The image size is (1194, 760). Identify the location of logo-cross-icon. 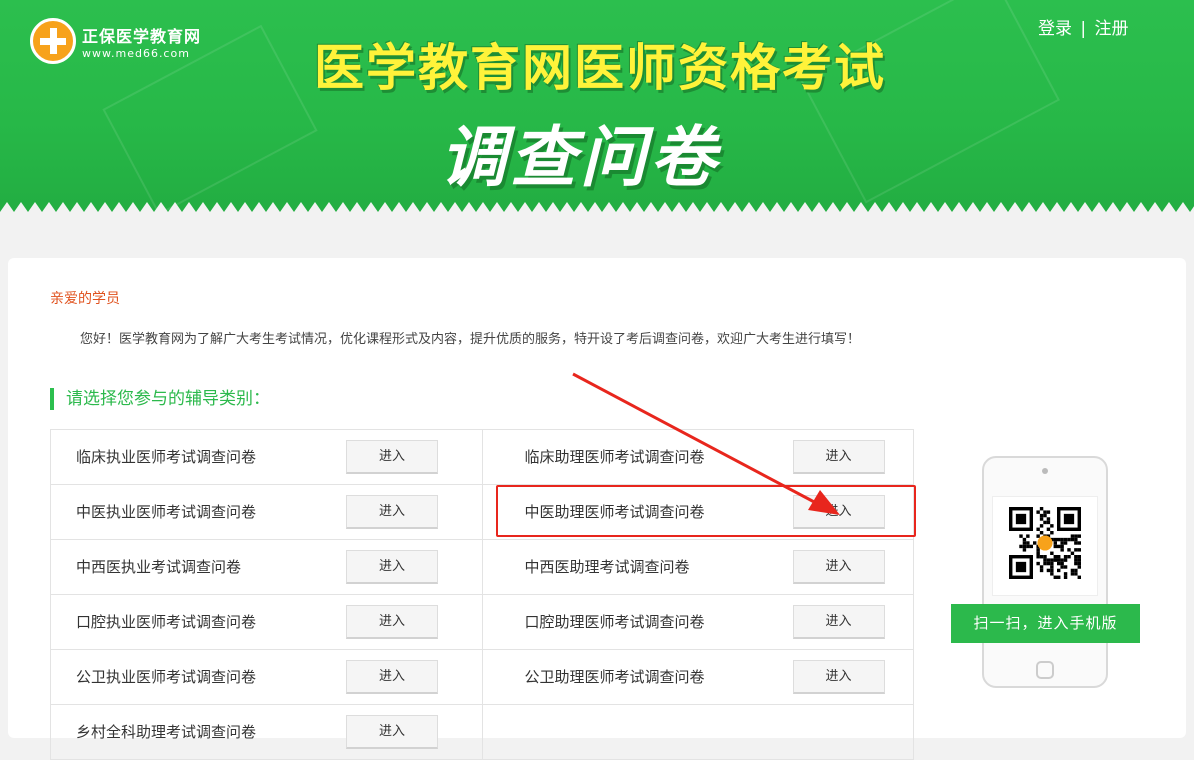
(53, 41).